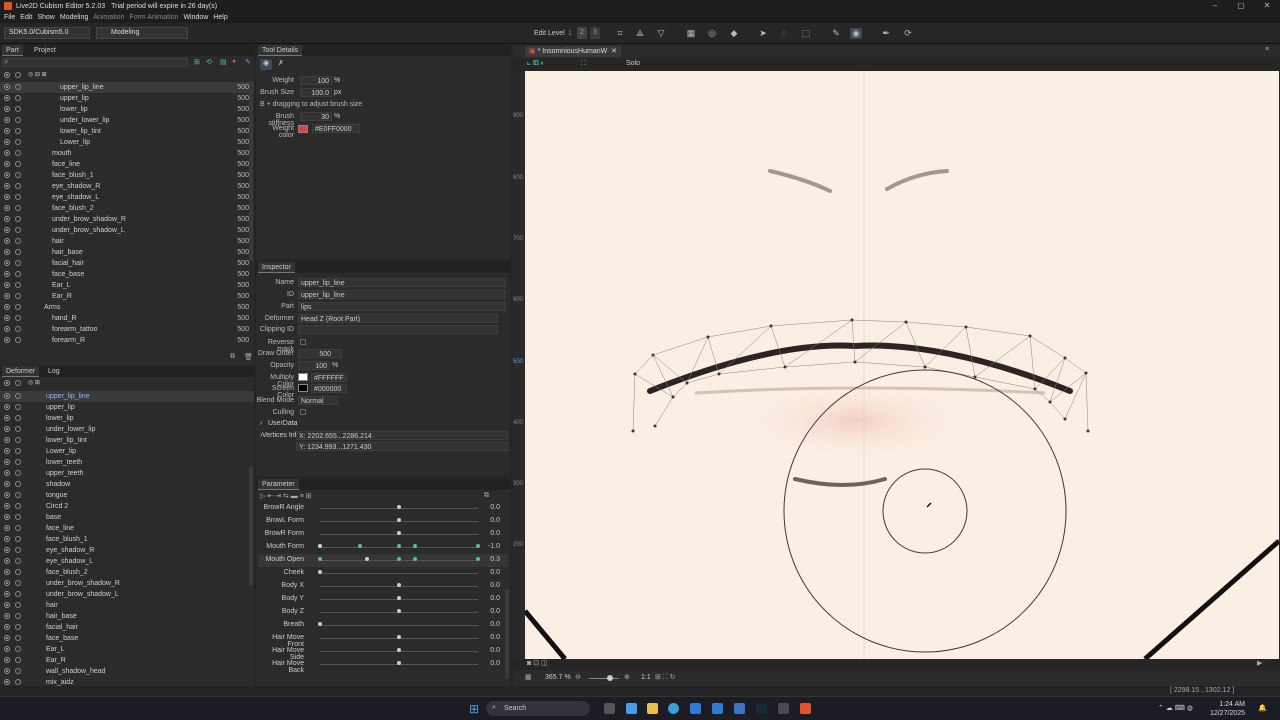 This screenshot has width=1280, height=720. Describe the element at coordinates (1175, 708) in the screenshot. I see `tray-icons: ⌃ ☁ ⌨ ◍` at that location.